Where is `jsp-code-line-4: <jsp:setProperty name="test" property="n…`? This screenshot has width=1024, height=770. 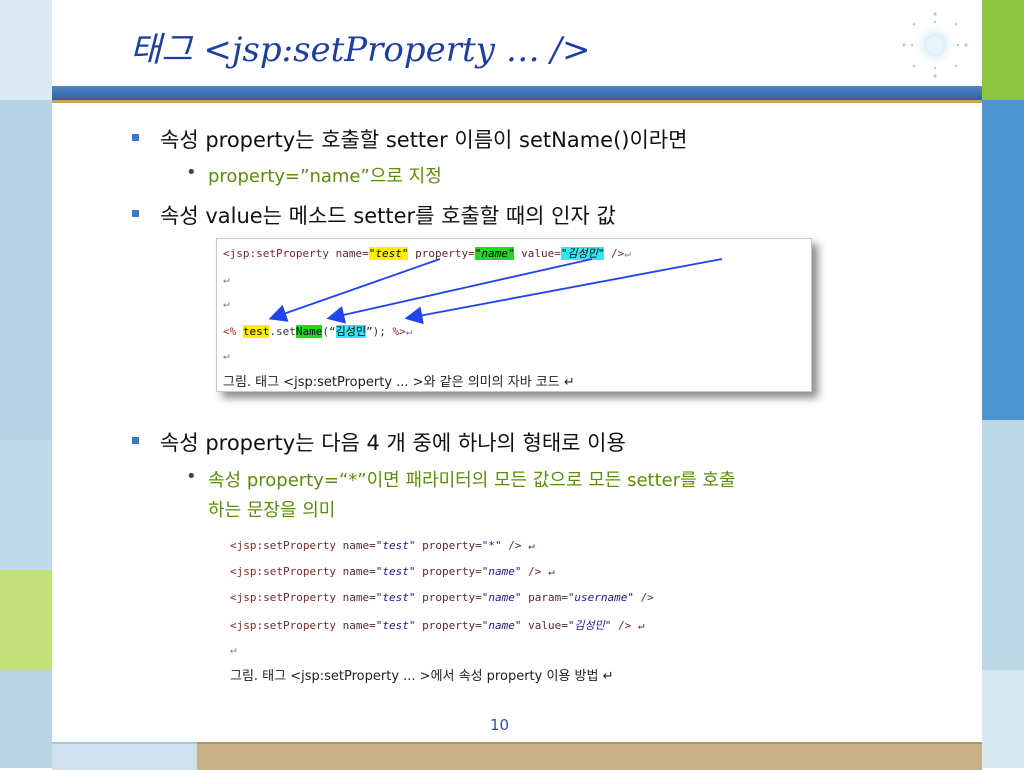
jsp-code-line-4: <jsp:setProperty name="test" property="n… is located at coordinates (437, 625).